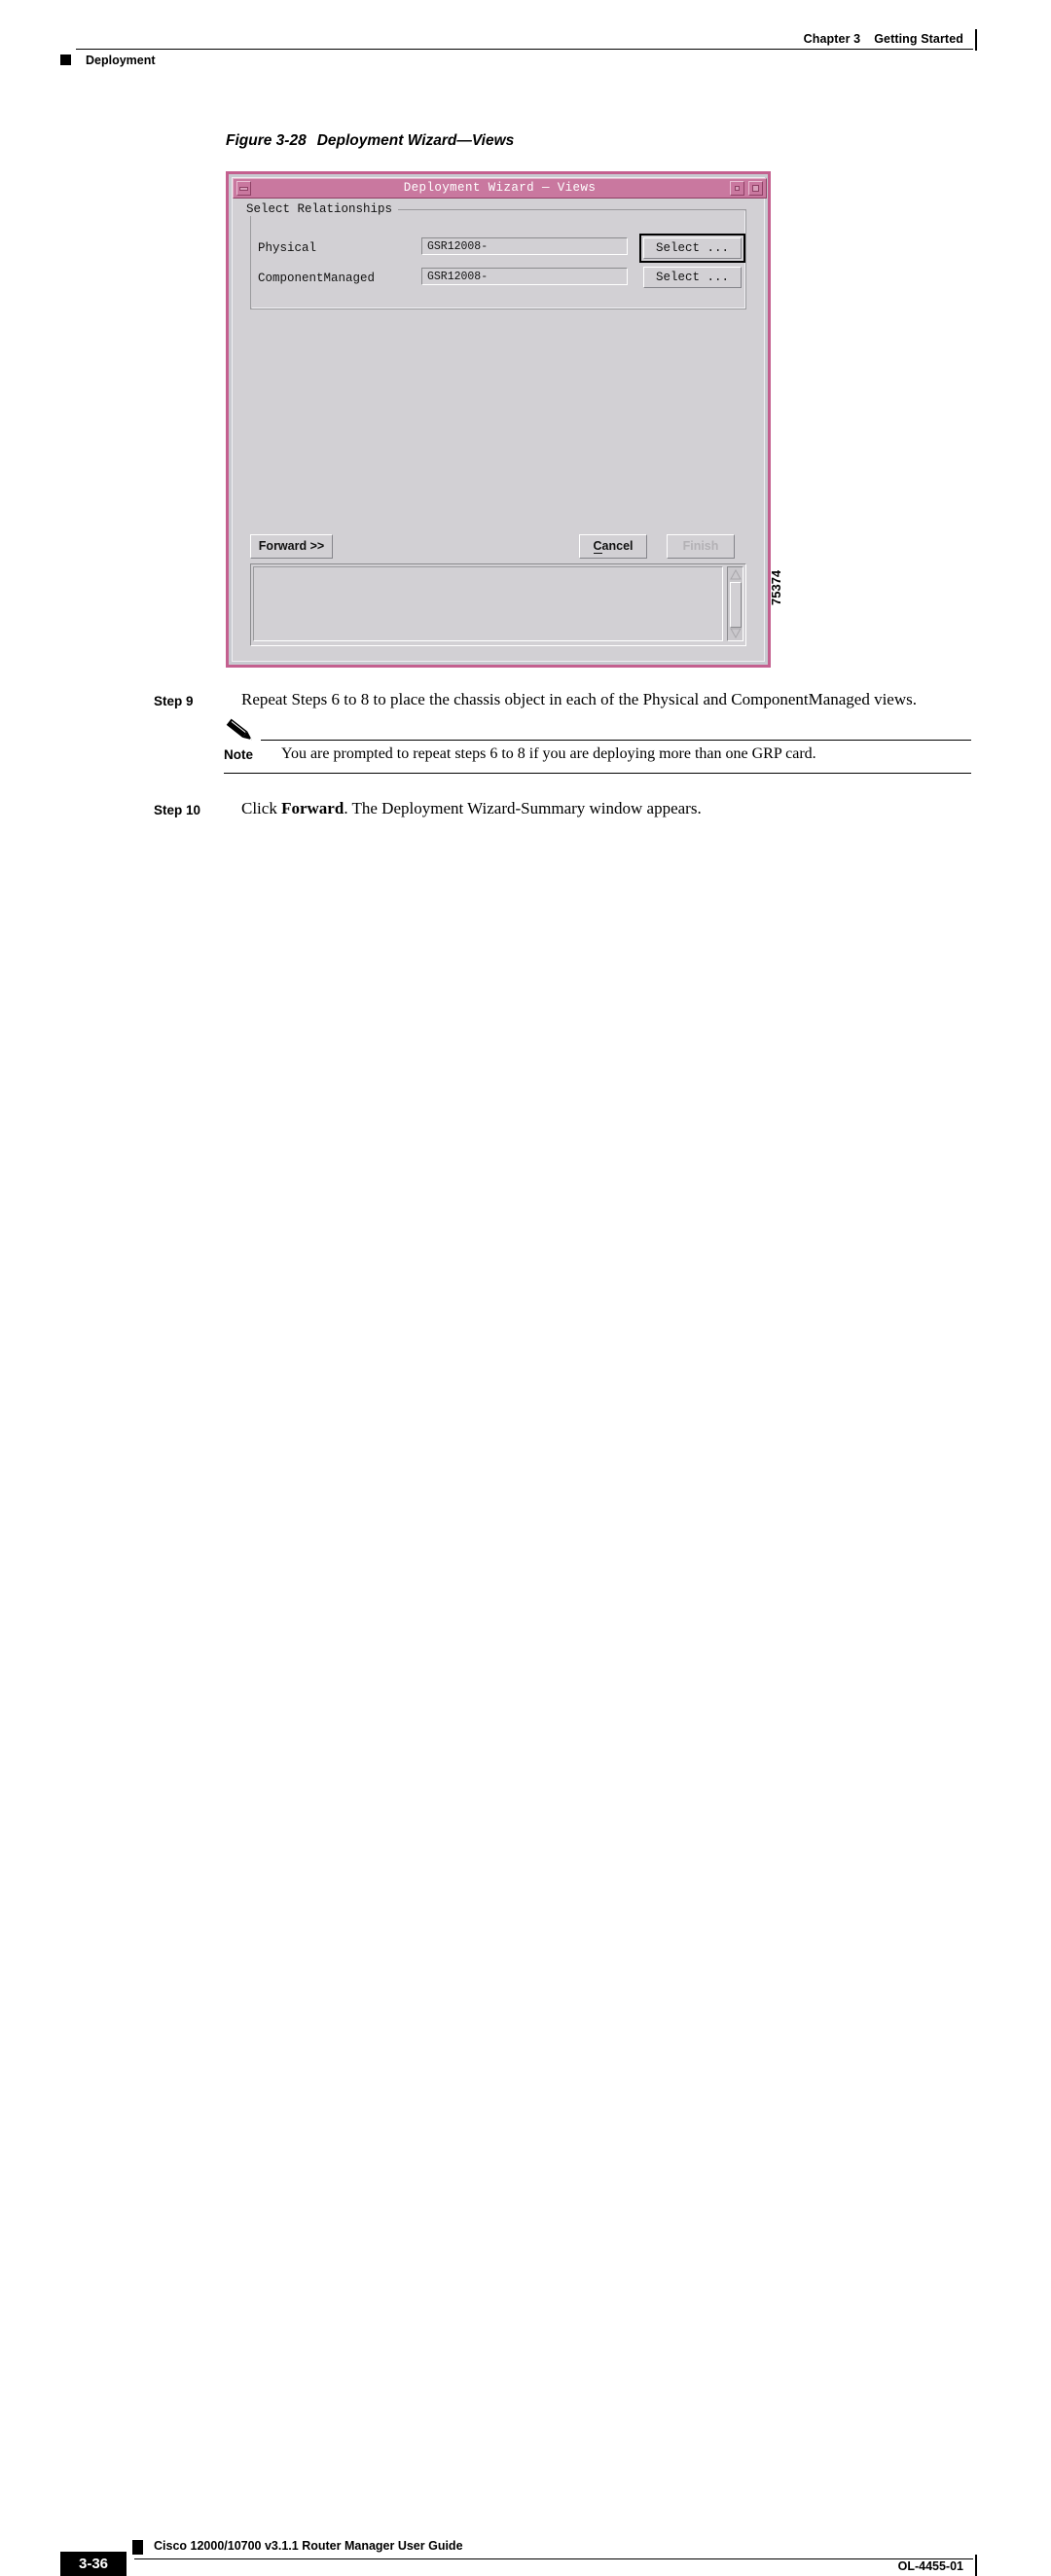  Describe the element at coordinates (918, 39) in the screenshot. I see `header-chapter-title: Getting Started` at that location.